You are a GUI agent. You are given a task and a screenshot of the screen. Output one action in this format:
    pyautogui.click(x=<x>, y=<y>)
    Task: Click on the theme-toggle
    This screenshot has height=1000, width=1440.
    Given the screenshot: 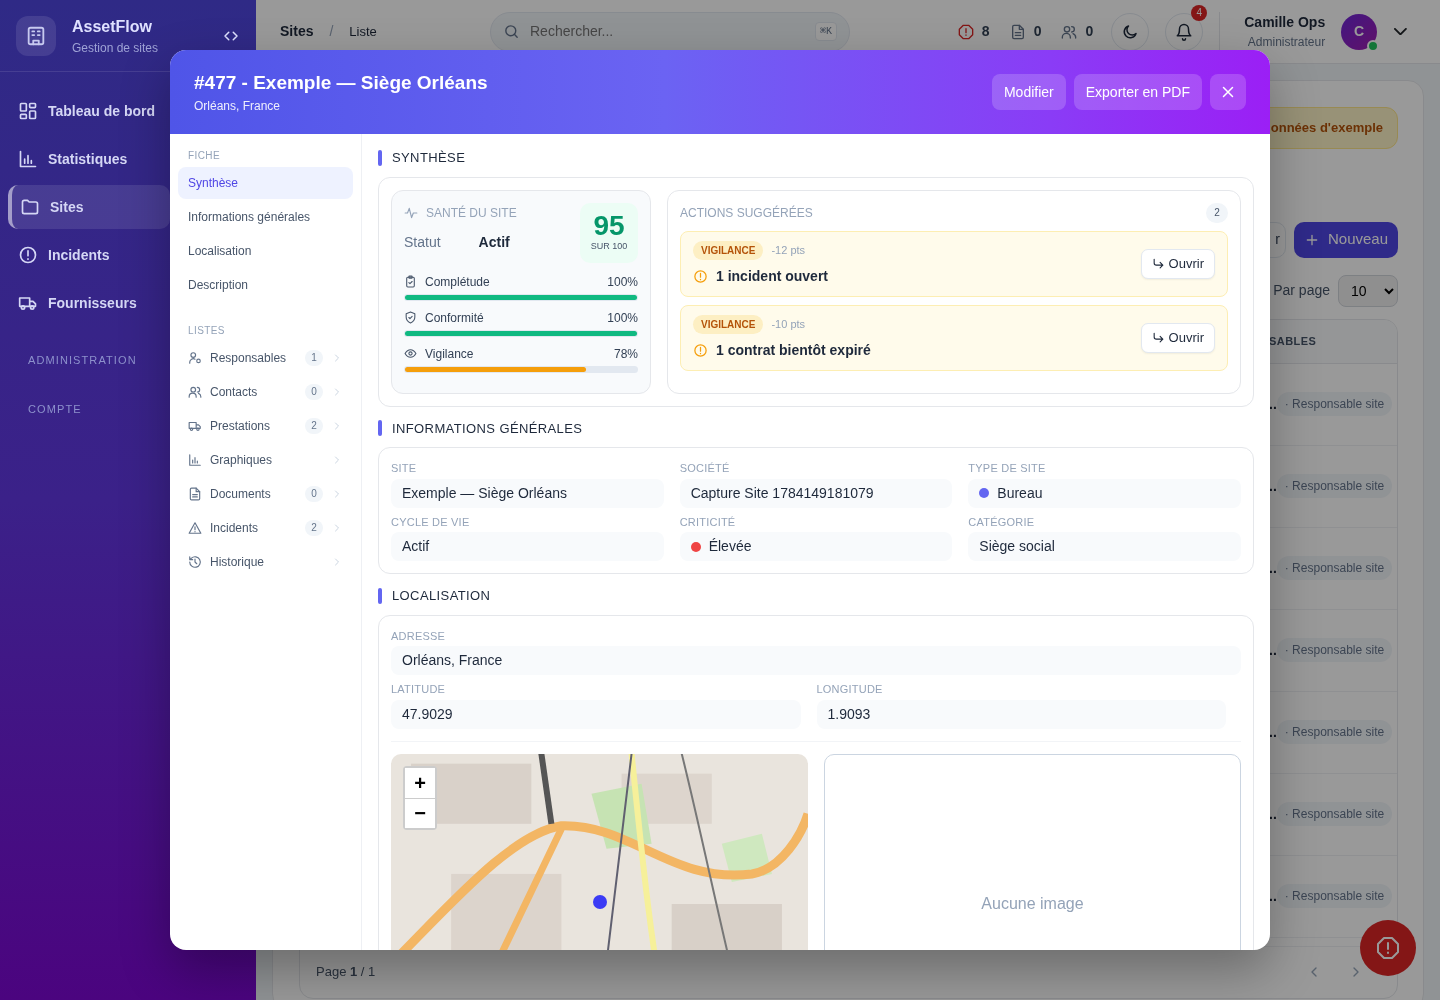 What is the action you would take?
    pyautogui.click(x=1130, y=31)
    